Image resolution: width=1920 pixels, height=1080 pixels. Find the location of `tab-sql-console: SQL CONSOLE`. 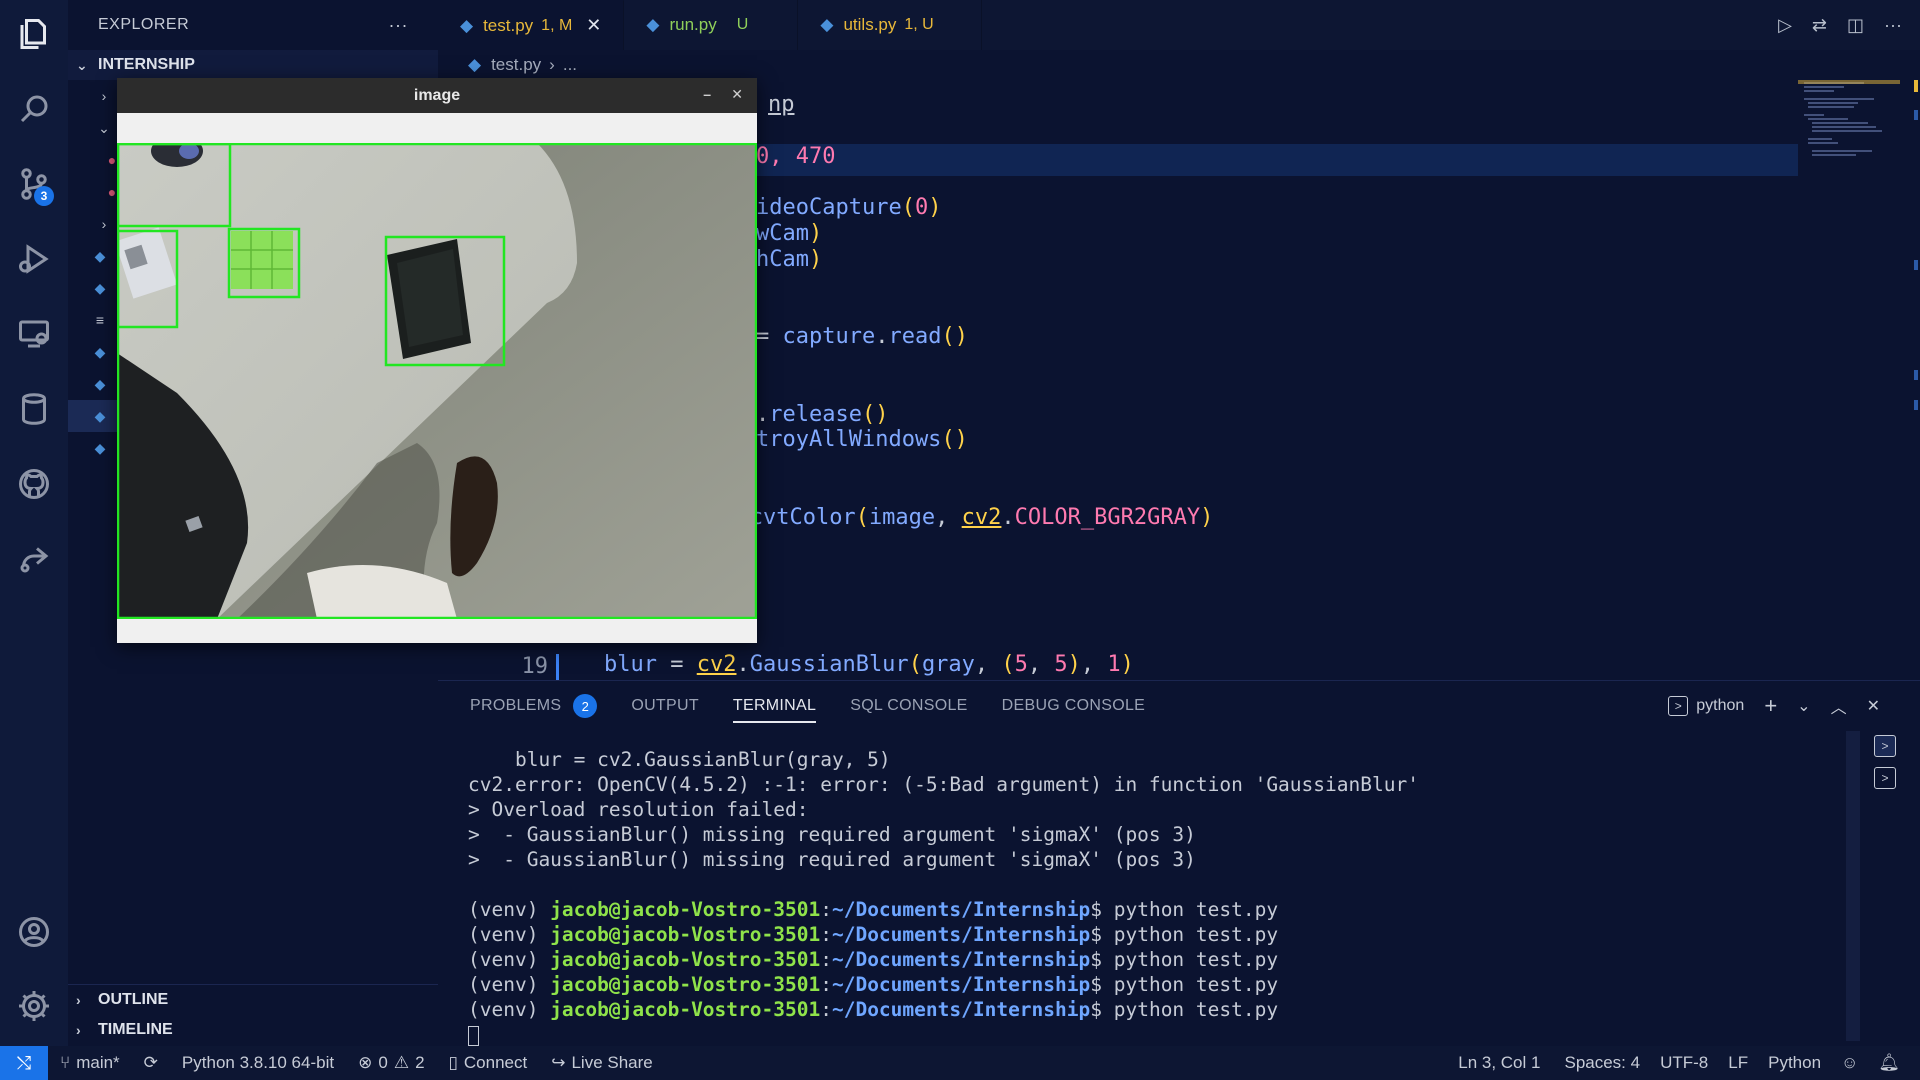

tab-sql-console: SQL CONSOLE is located at coordinates (908, 706).